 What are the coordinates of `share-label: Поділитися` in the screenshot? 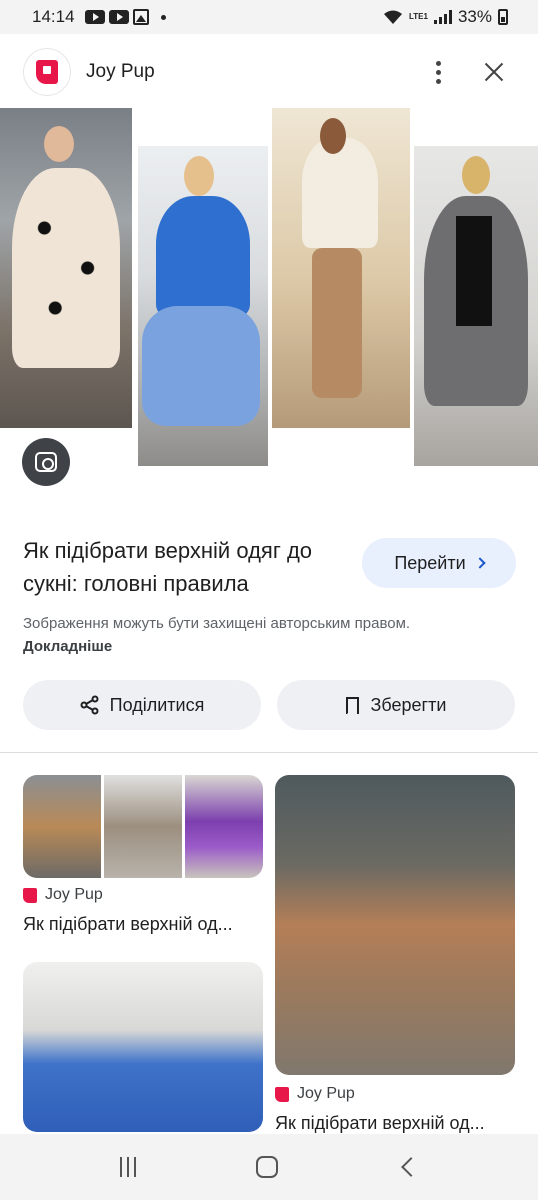 It's located at (157, 704).